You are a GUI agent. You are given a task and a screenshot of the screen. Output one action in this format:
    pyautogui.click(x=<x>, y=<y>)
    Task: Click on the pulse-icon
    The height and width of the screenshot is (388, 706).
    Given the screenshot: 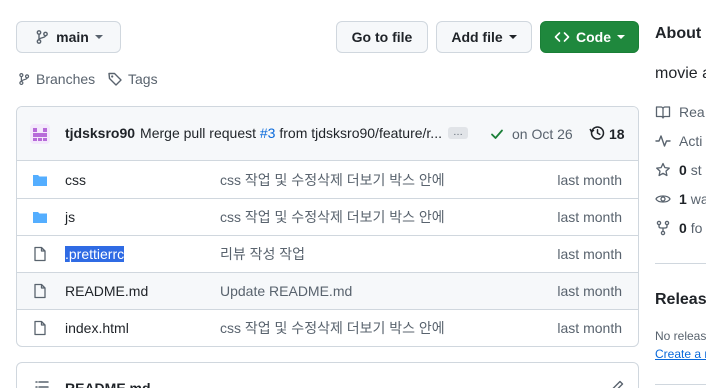 What is the action you would take?
    pyautogui.click(x=663, y=141)
    